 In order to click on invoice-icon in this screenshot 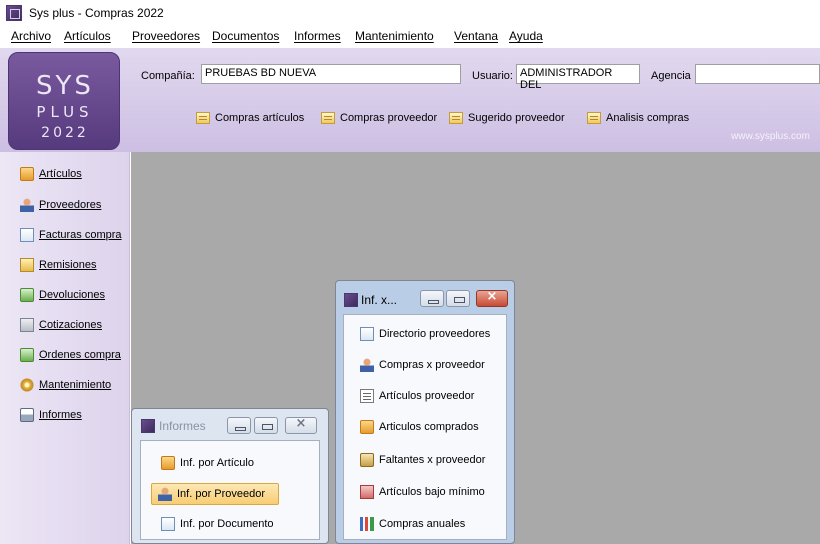, I will do `click(27, 235)`.